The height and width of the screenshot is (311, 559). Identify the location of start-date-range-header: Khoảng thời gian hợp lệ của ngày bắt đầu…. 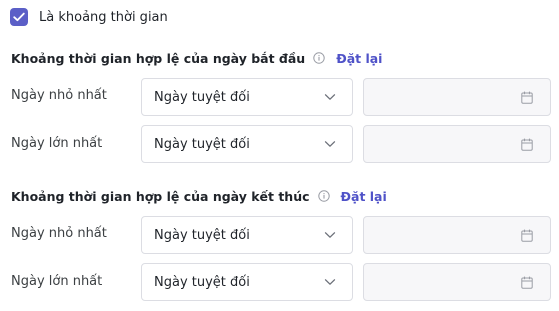
(196, 58).